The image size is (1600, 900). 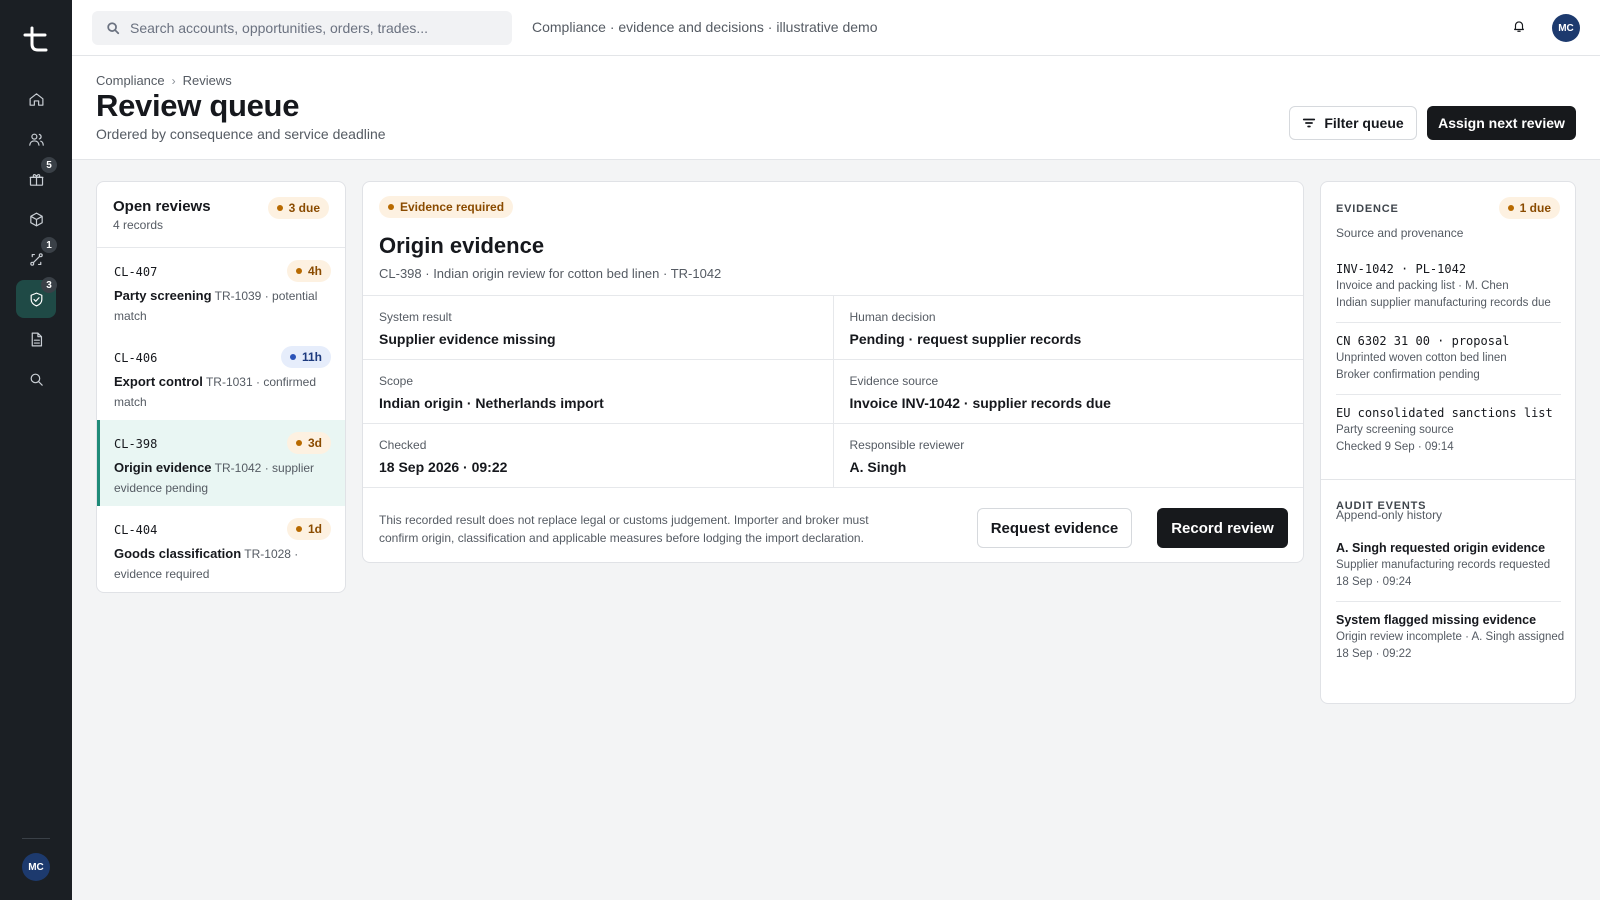 What do you see at coordinates (491, 403) in the screenshot?
I see `field-value: Indian origin · Netherlands import` at bounding box center [491, 403].